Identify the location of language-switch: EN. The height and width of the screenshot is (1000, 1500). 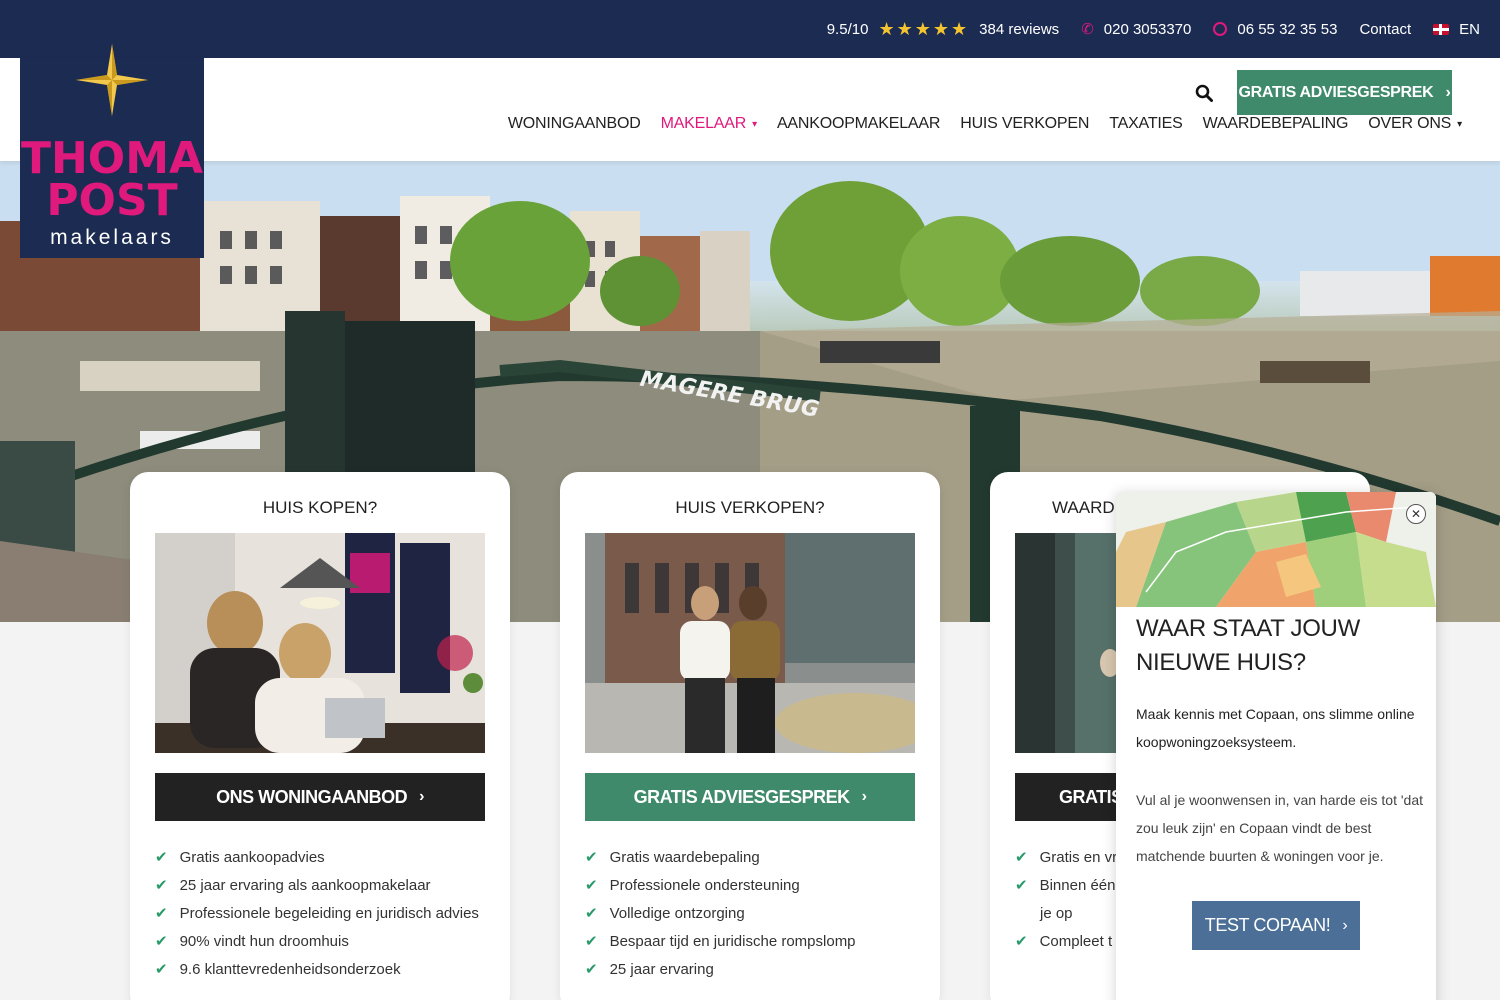
(1456, 29).